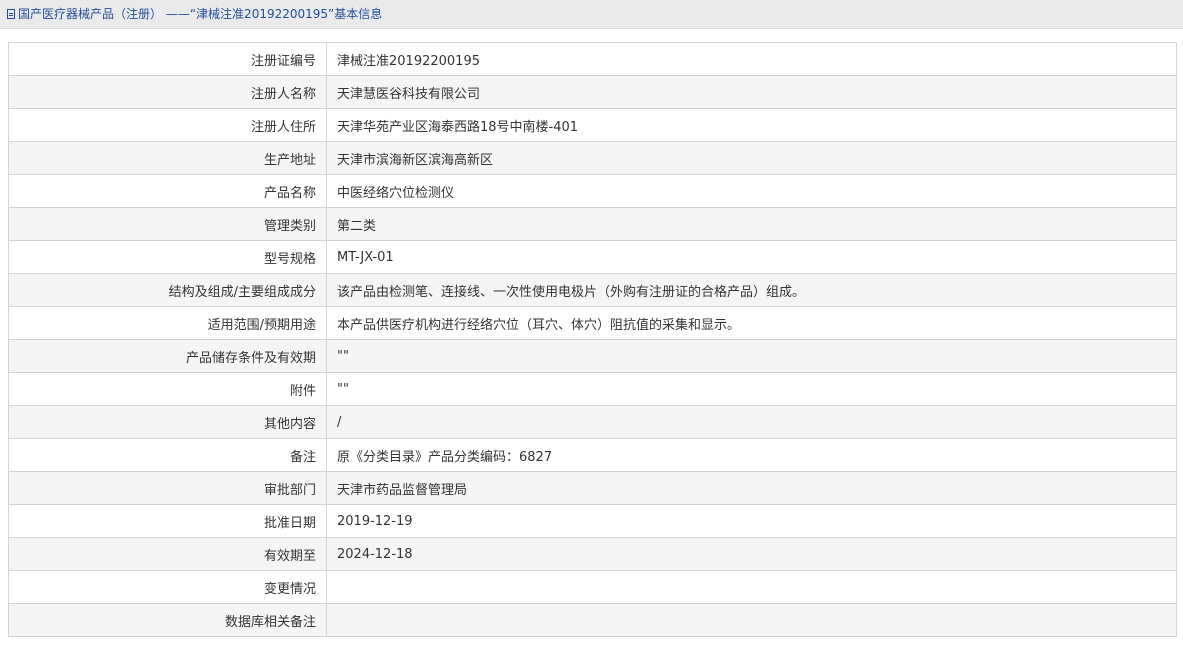  I want to click on table-row: 产品储存条件及有效期 "", so click(592, 356).